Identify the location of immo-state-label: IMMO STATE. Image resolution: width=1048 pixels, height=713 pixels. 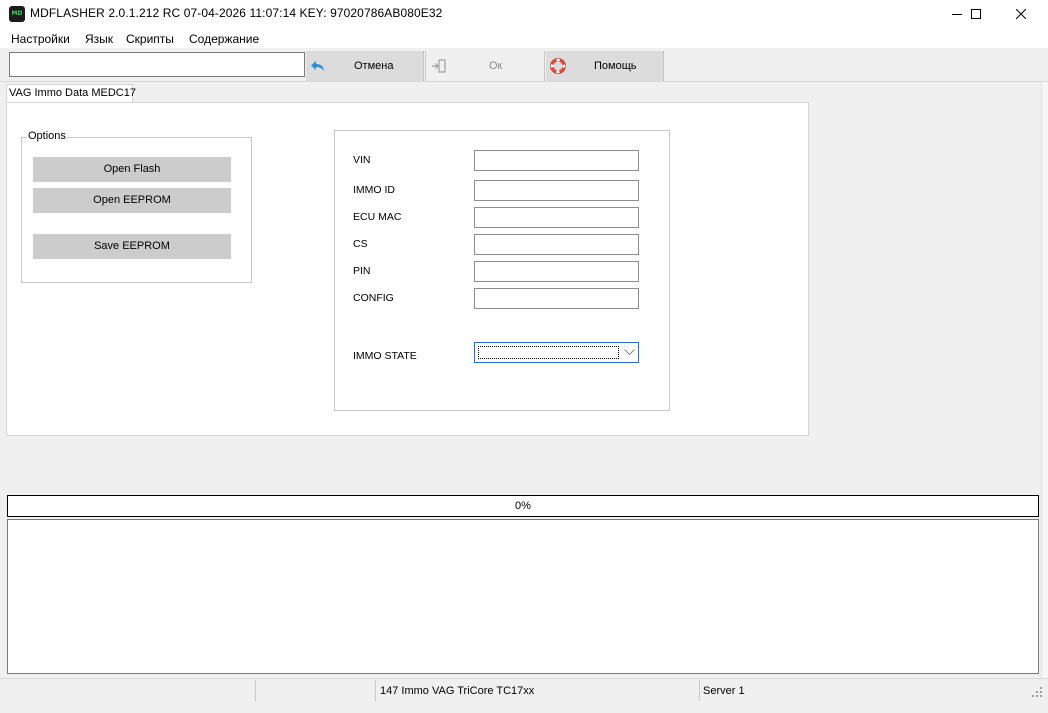
(385, 356).